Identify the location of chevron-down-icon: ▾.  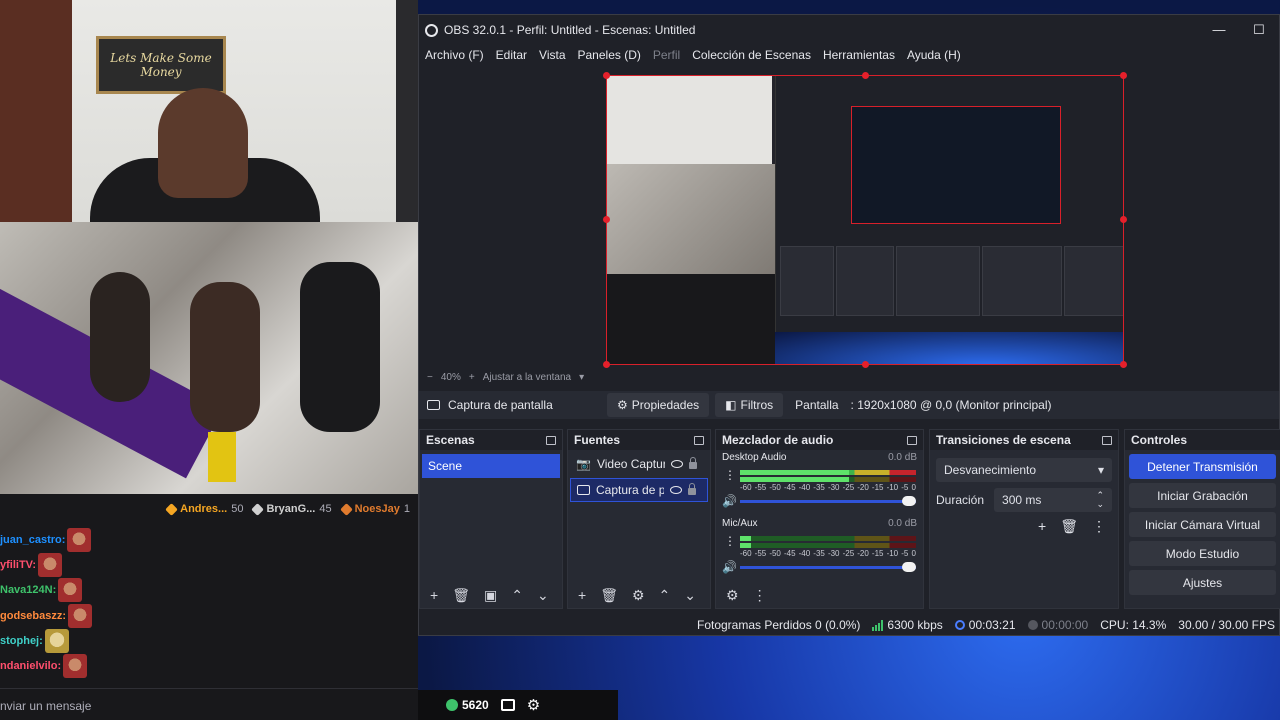
(581, 377).